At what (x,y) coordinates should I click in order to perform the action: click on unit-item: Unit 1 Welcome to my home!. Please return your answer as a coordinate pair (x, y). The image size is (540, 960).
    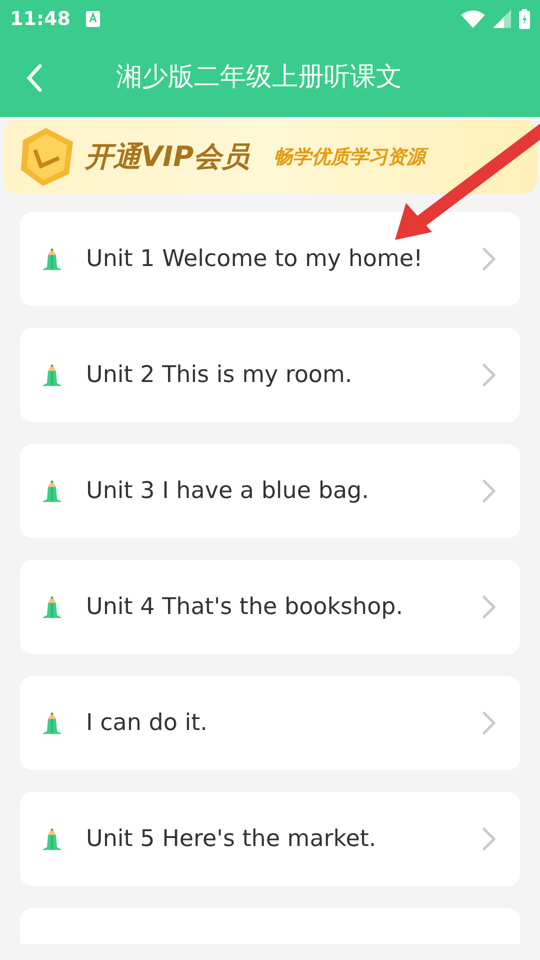
    Looking at the image, I should click on (270, 259).